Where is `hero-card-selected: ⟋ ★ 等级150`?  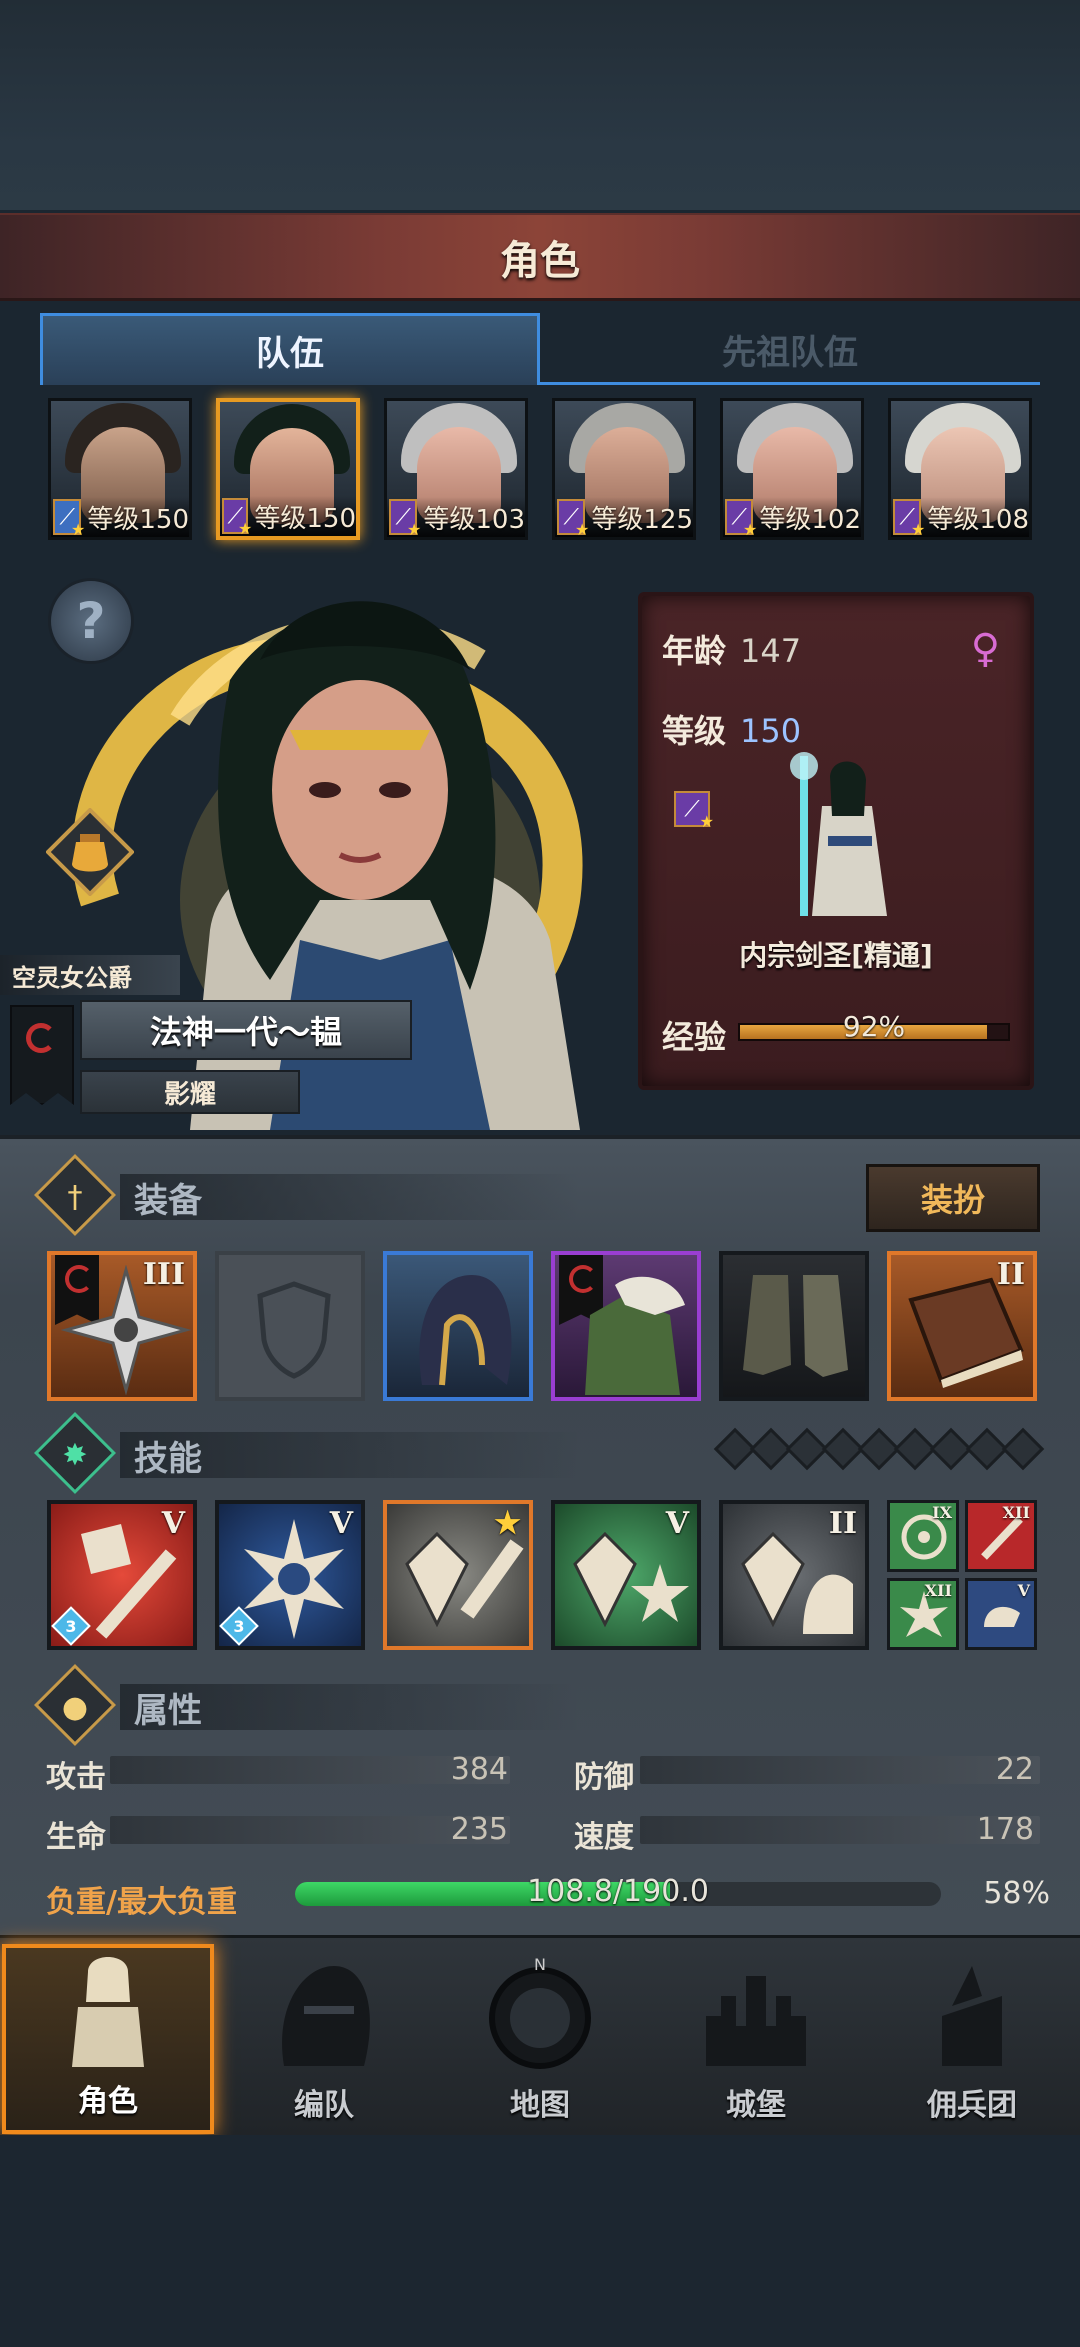 hero-card-selected: ⟋ ★ 等级150 is located at coordinates (288, 469).